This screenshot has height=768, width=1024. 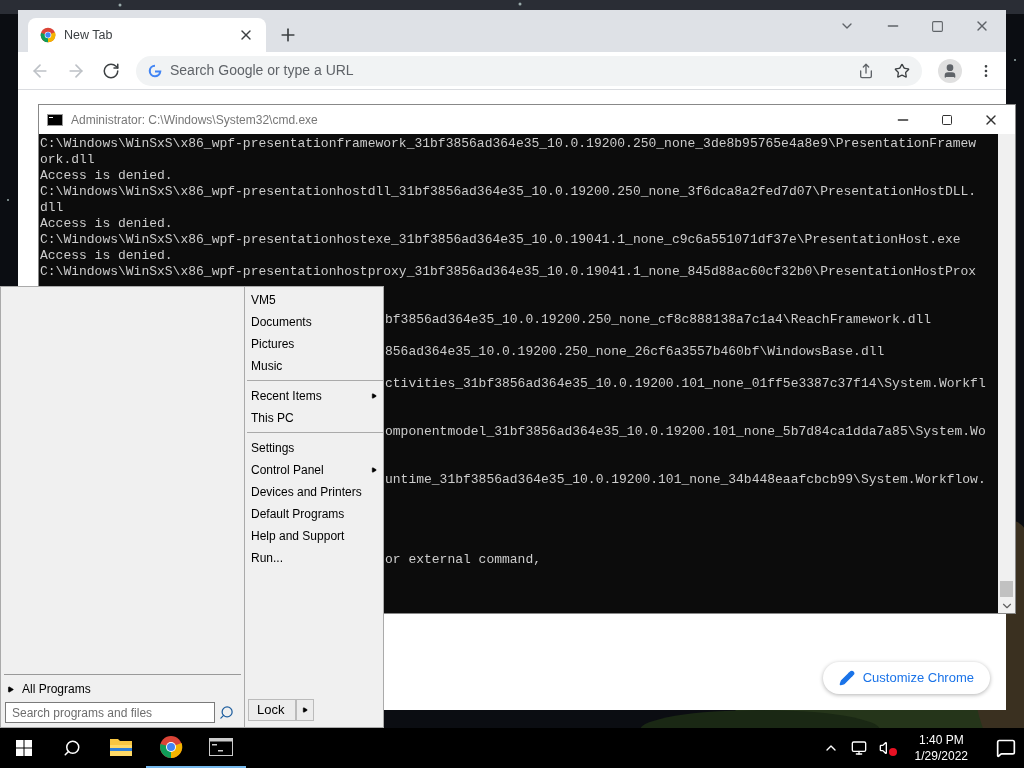 What do you see at coordinates (635, 351) in the screenshot?
I see `console-line: 856ad364e35_10.0.19200.250_none_26cf6a3557b460bf\WindowsBase.dll` at bounding box center [635, 351].